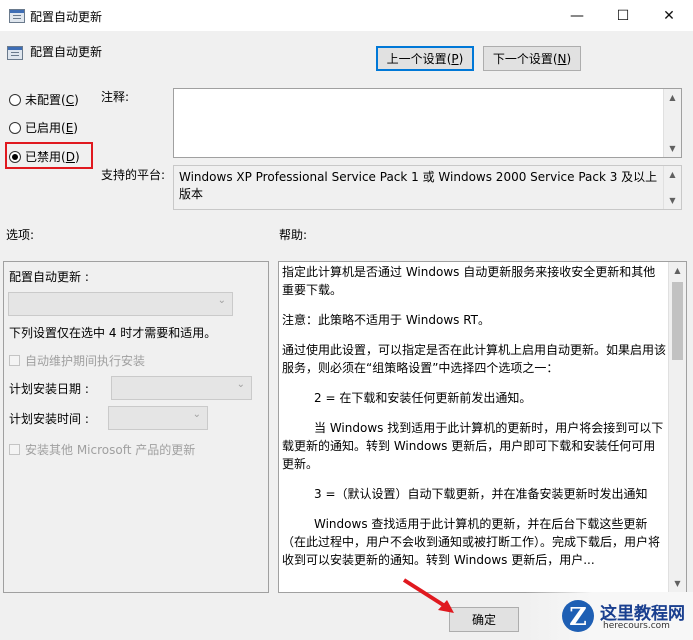 Image resolution: width=693 pixels, height=640 pixels. I want to click on title-bar: 配置自动更新 — ☐ ✕, so click(346, 15).